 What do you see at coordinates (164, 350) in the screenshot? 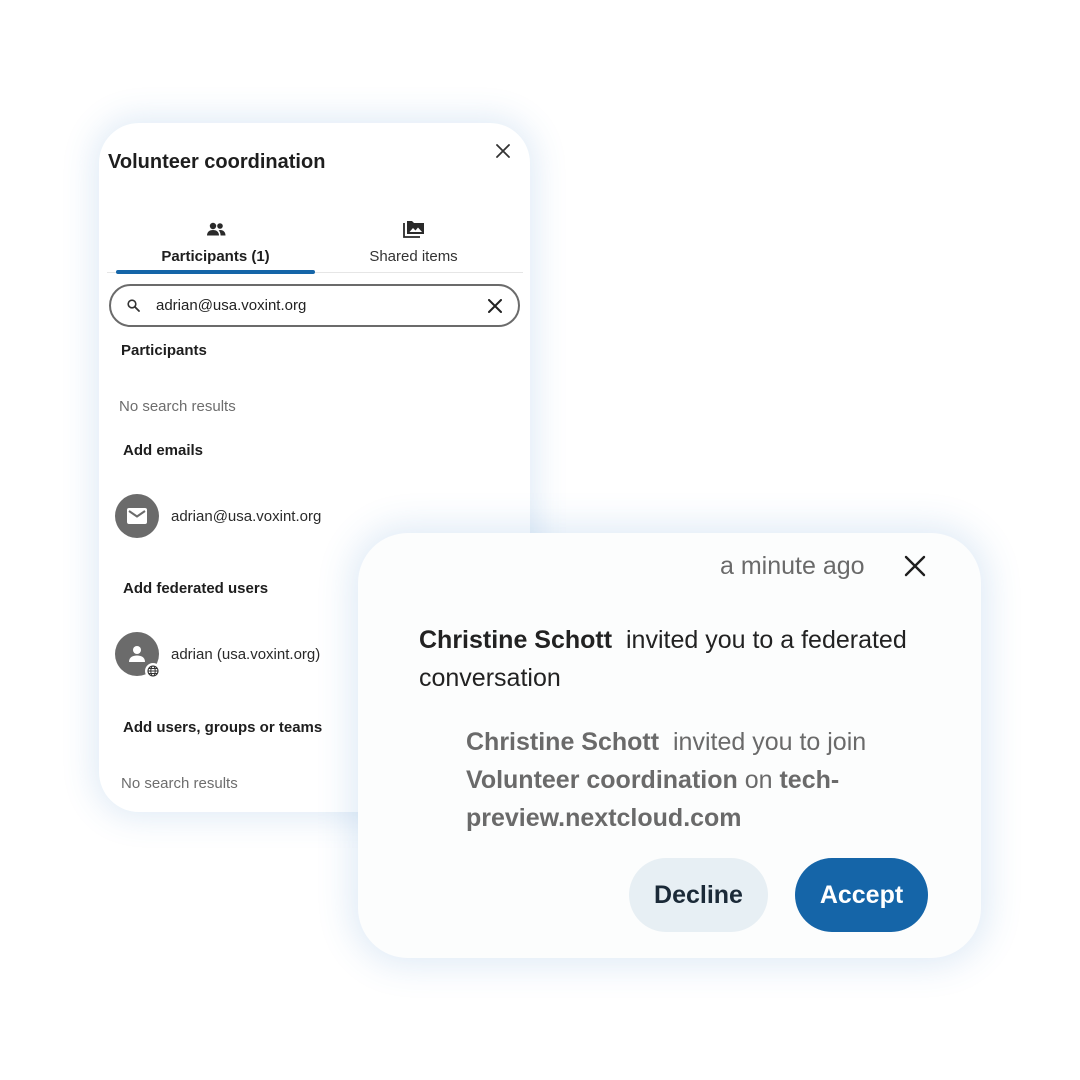
I see `section-participants-title: Participants` at bounding box center [164, 350].